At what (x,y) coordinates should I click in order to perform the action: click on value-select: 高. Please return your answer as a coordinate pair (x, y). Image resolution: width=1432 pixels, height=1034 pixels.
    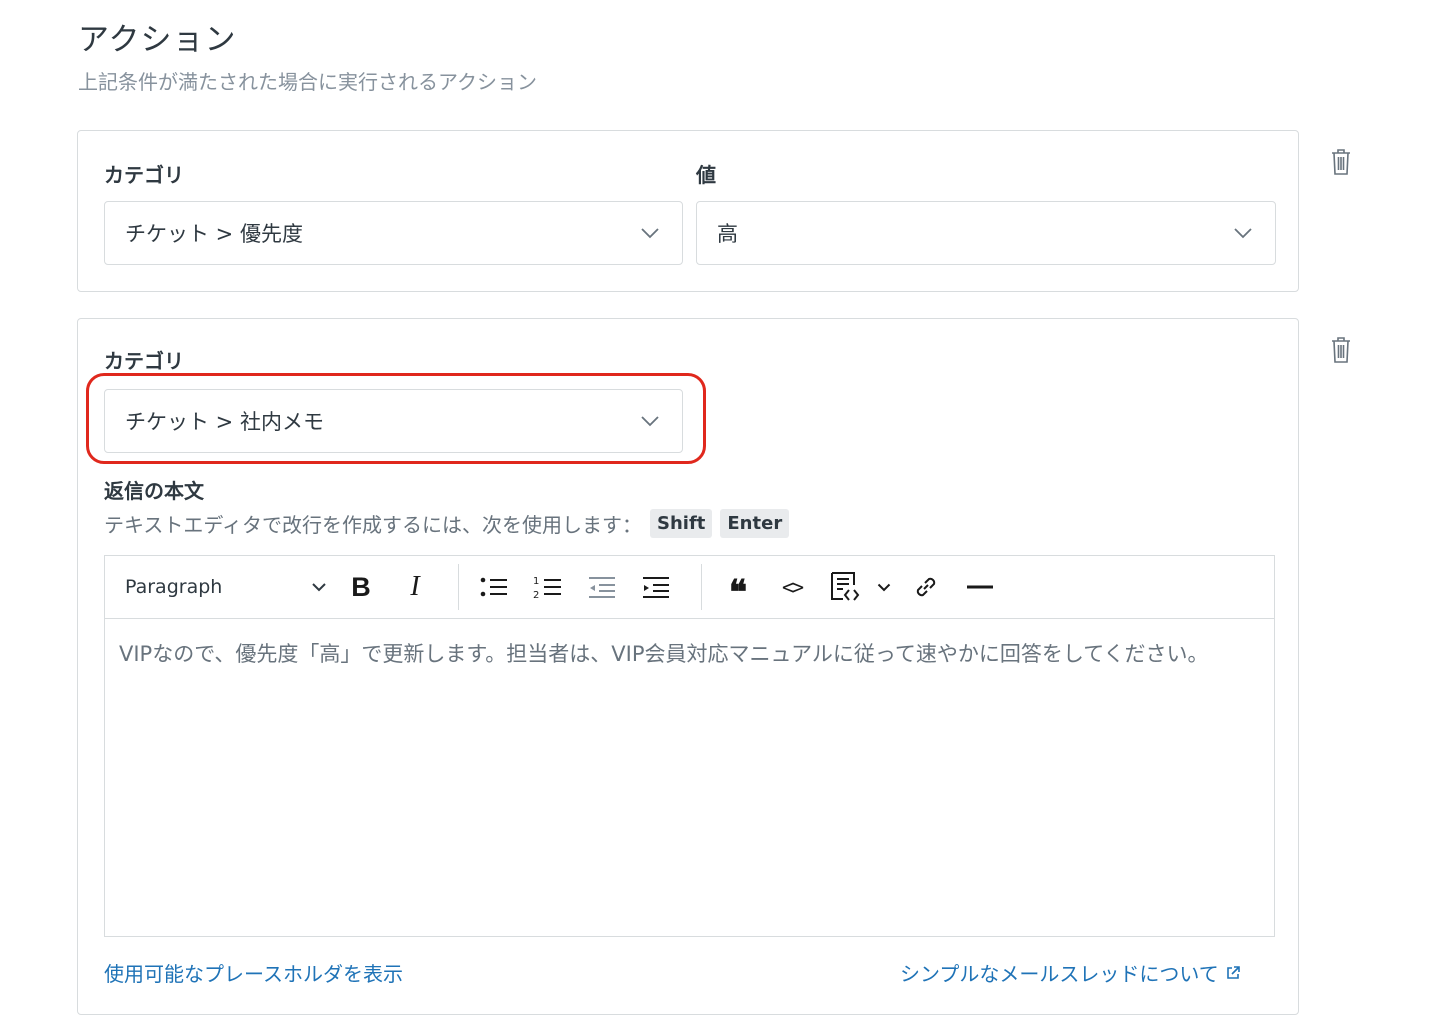
    Looking at the image, I should click on (986, 233).